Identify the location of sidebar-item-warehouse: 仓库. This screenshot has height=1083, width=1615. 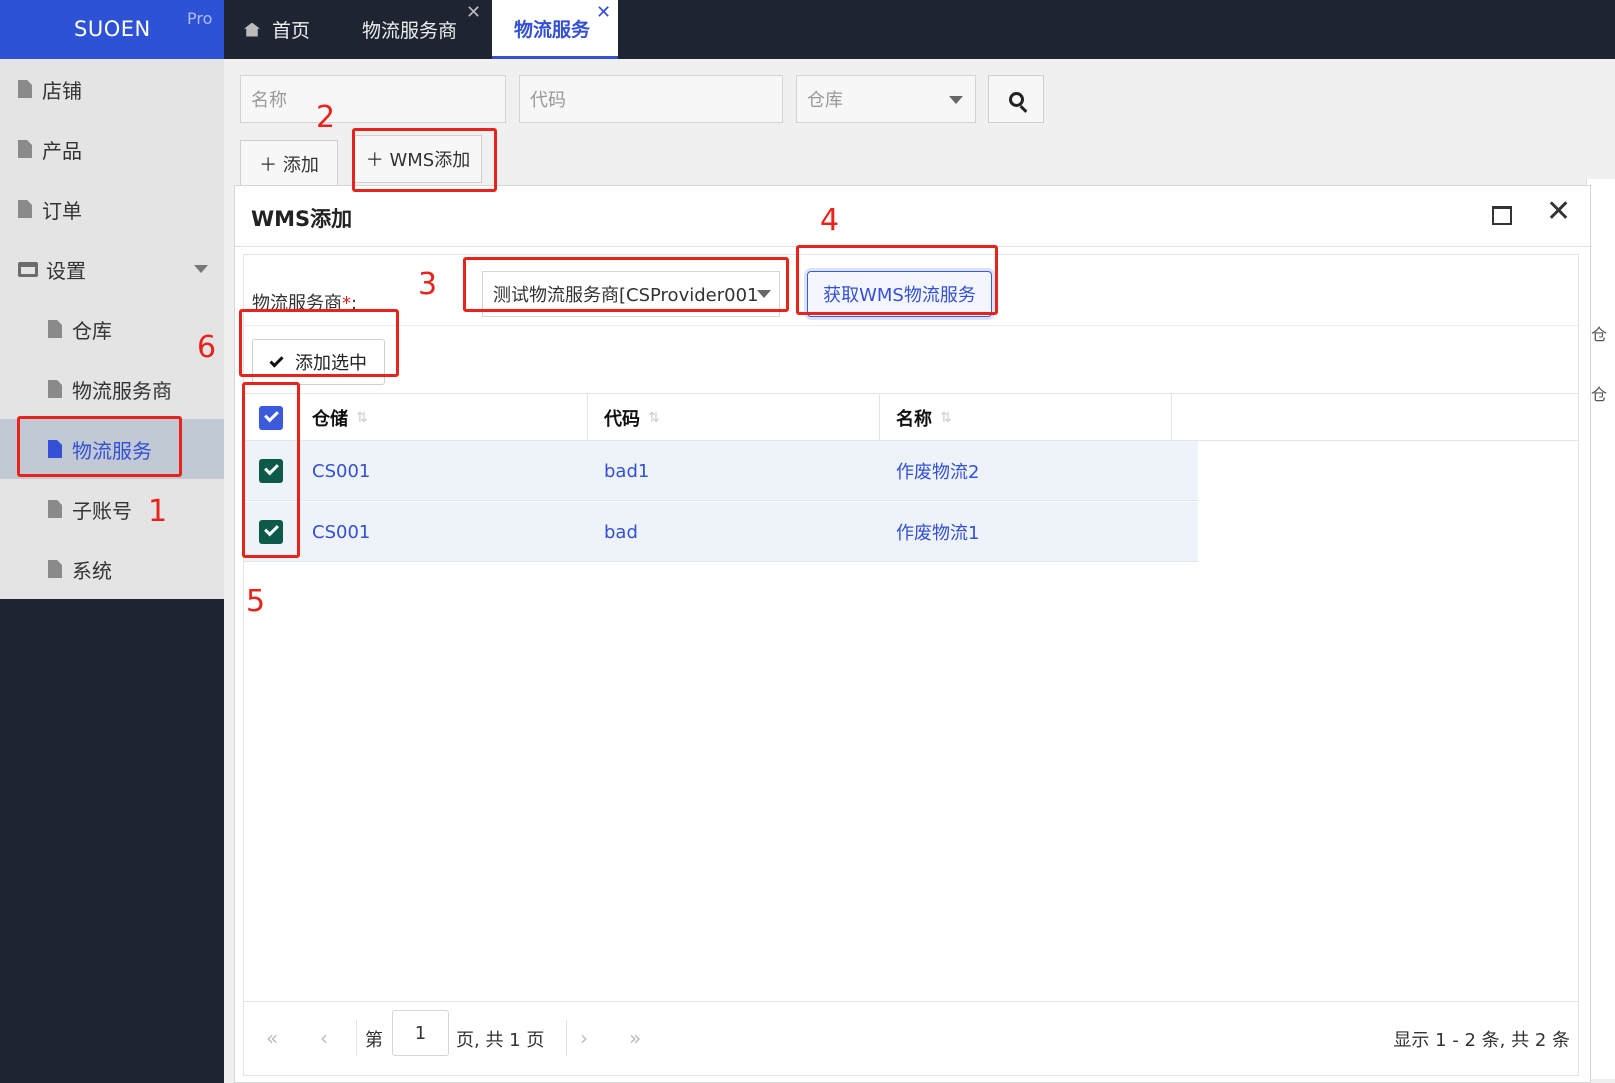
(112, 329).